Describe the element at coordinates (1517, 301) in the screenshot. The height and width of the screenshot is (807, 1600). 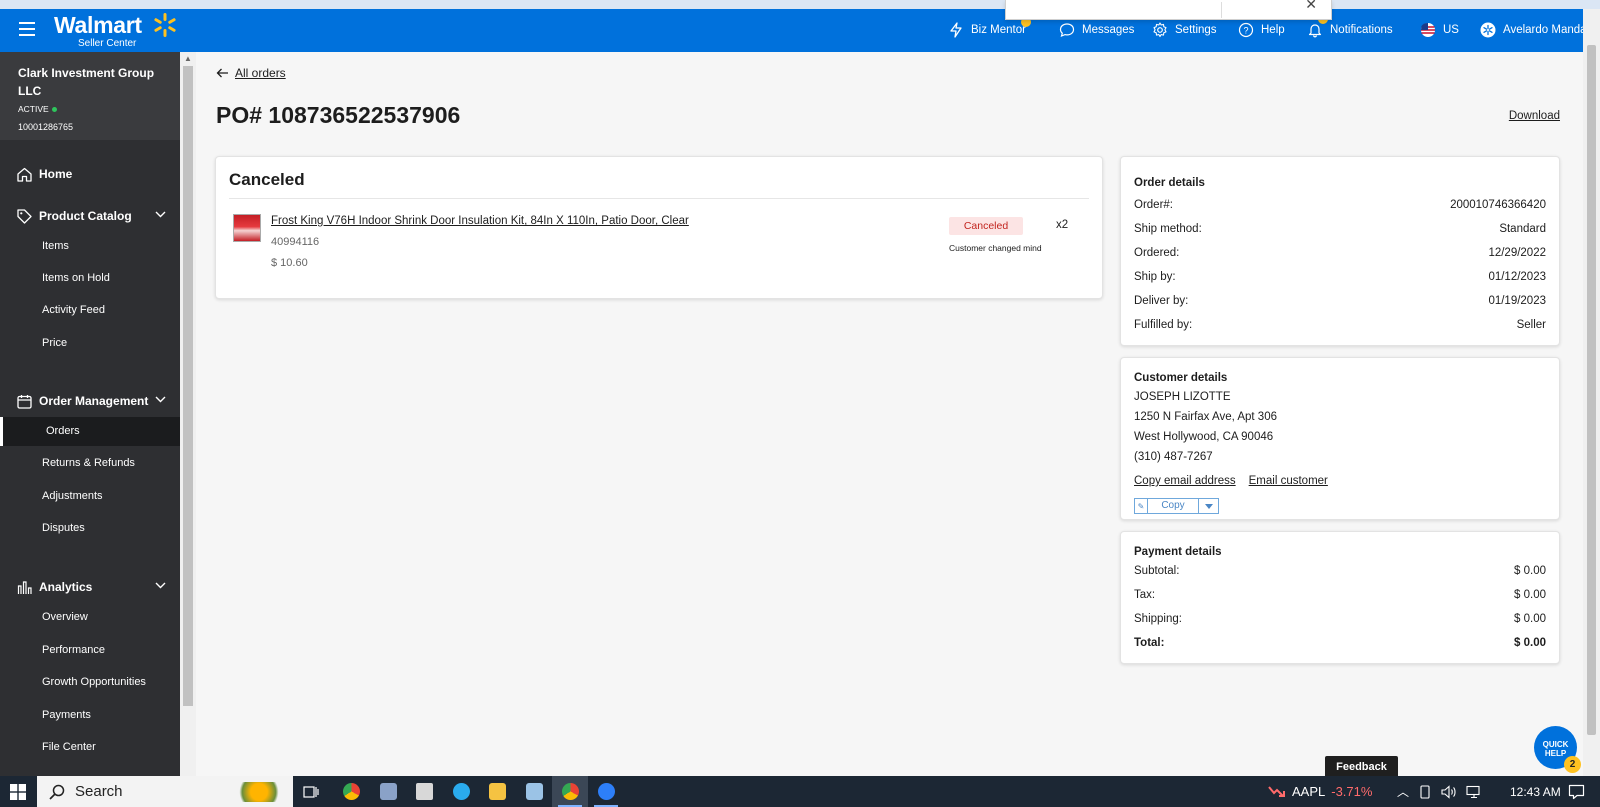
I see `row-value: 01/19/2023` at that location.